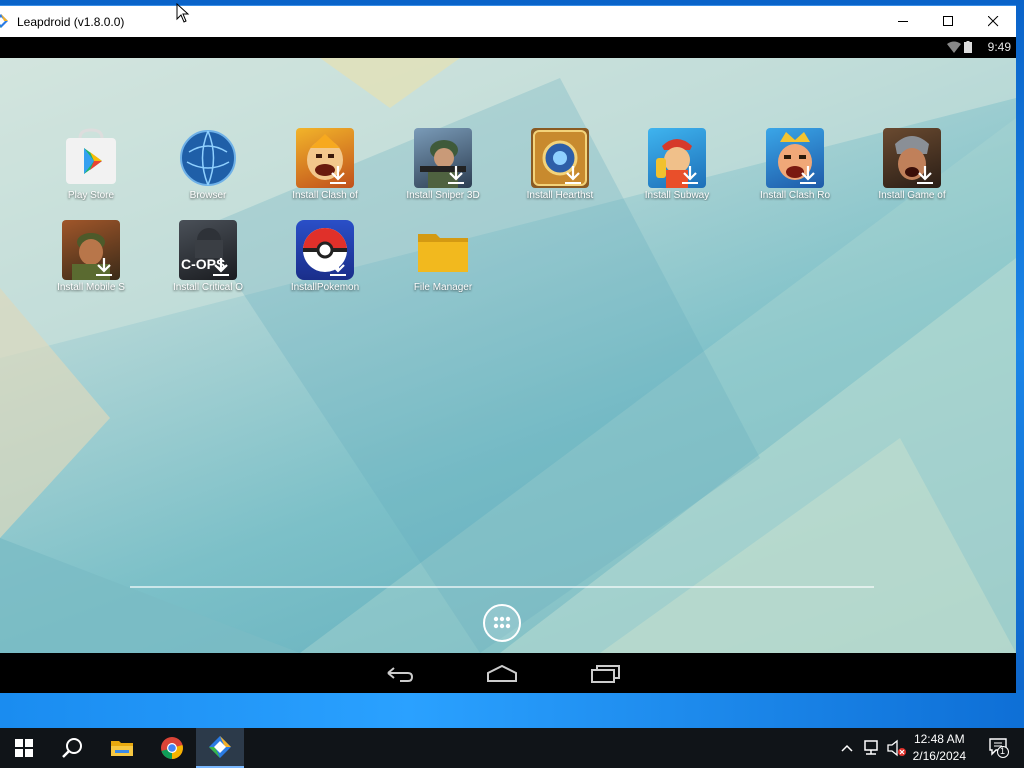 The width and height of the screenshot is (1024, 768). Describe the element at coordinates (512, 748) in the screenshot. I see `windows-taskbar: 12:48 AM 2/16/2024 1` at that location.